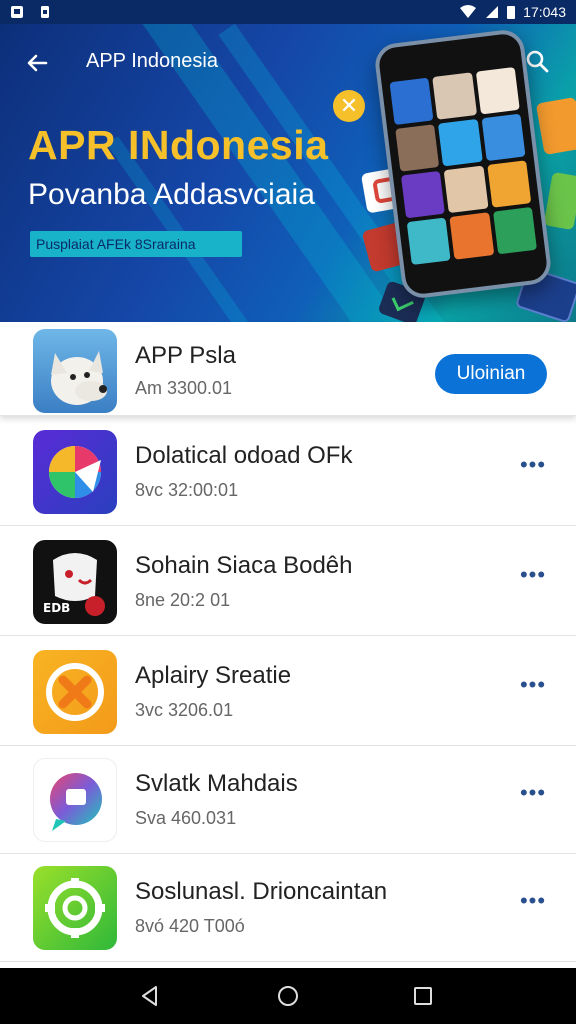 The height and width of the screenshot is (1024, 576). Describe the element at coordinates (171, 194) in the screenshot. I see `hero-subtitle: Povanba Addasvciaia` at that location.